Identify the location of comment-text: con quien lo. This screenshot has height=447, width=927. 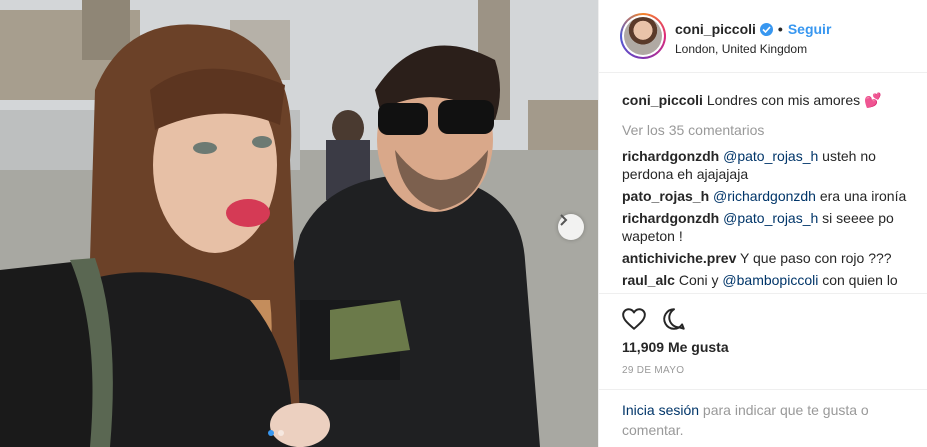
(858, 280).